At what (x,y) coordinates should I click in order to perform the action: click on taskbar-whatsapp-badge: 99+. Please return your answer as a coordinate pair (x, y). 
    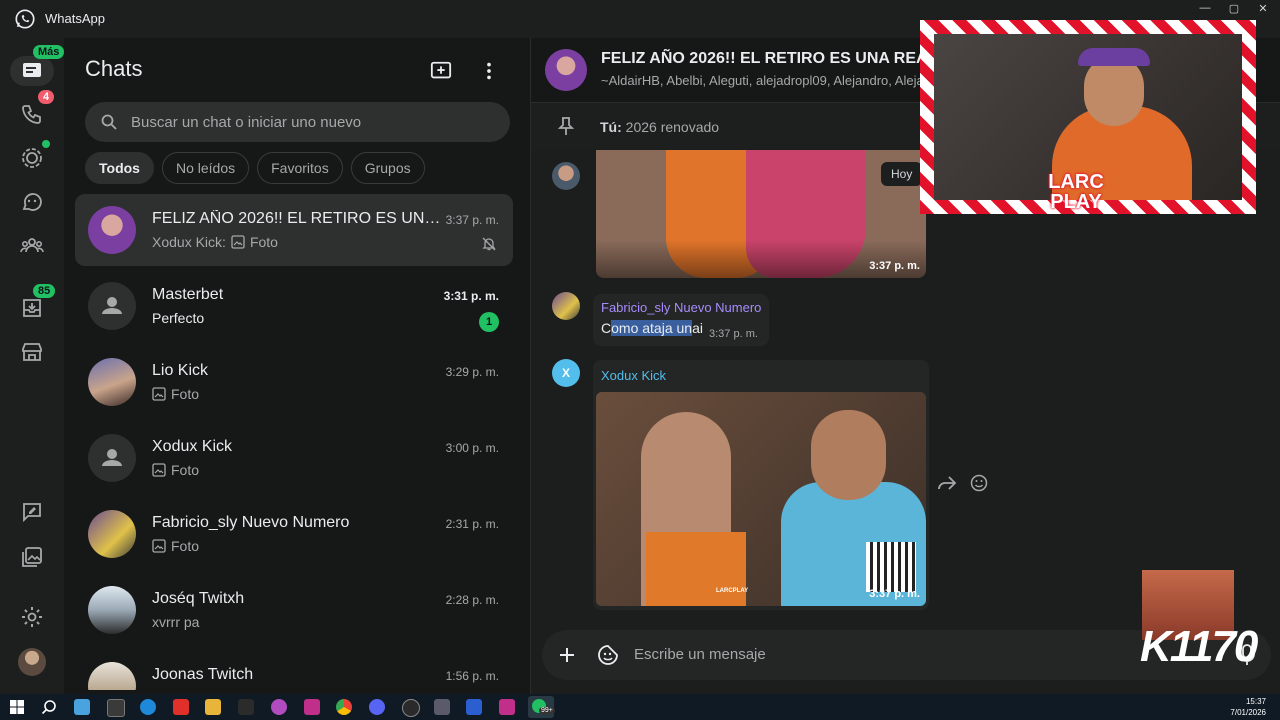
    Looking at the image, I should click on (547, 710).